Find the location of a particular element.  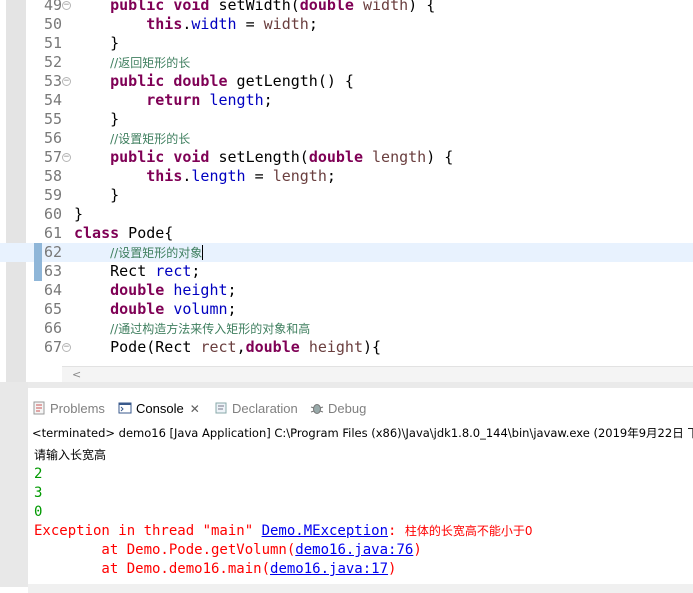

tab-label: Problems is located at coordinates (77, 408).